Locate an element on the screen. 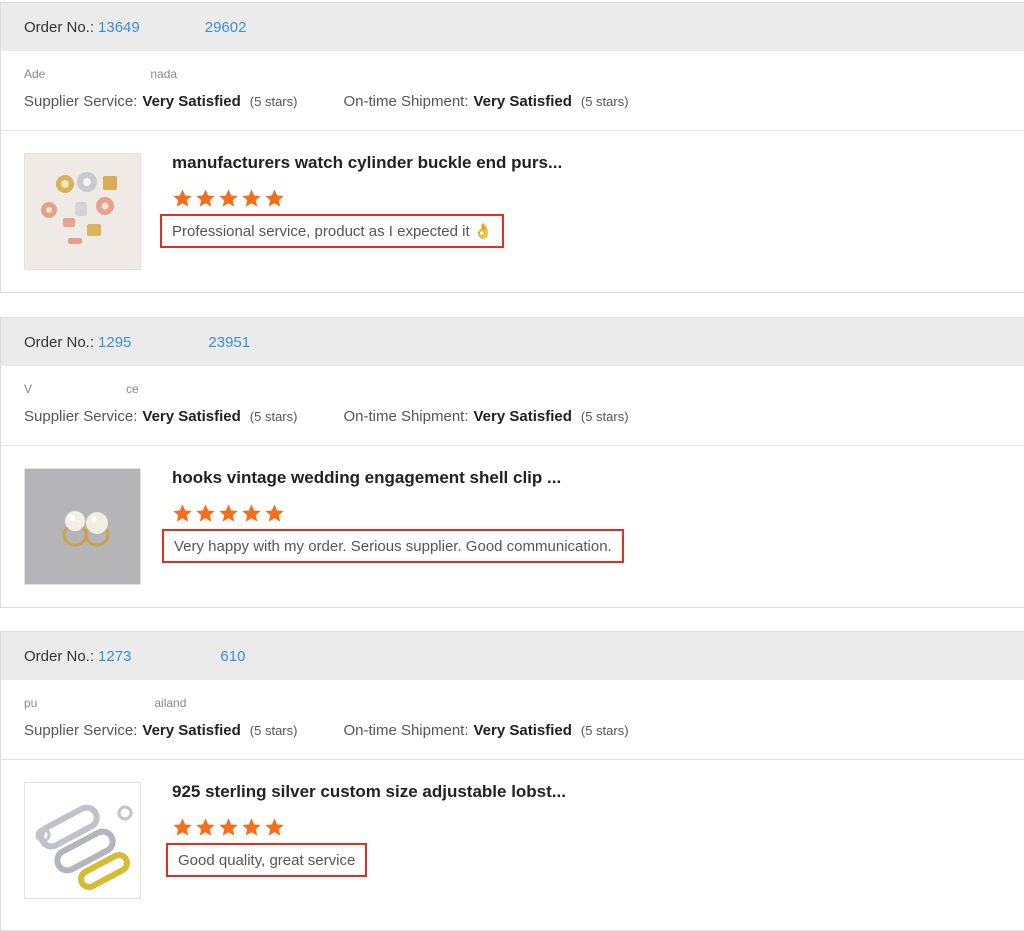 This screenshot has height=931, width=1024. review-comment: Good quality, great service is located at coordinates (267, 860).